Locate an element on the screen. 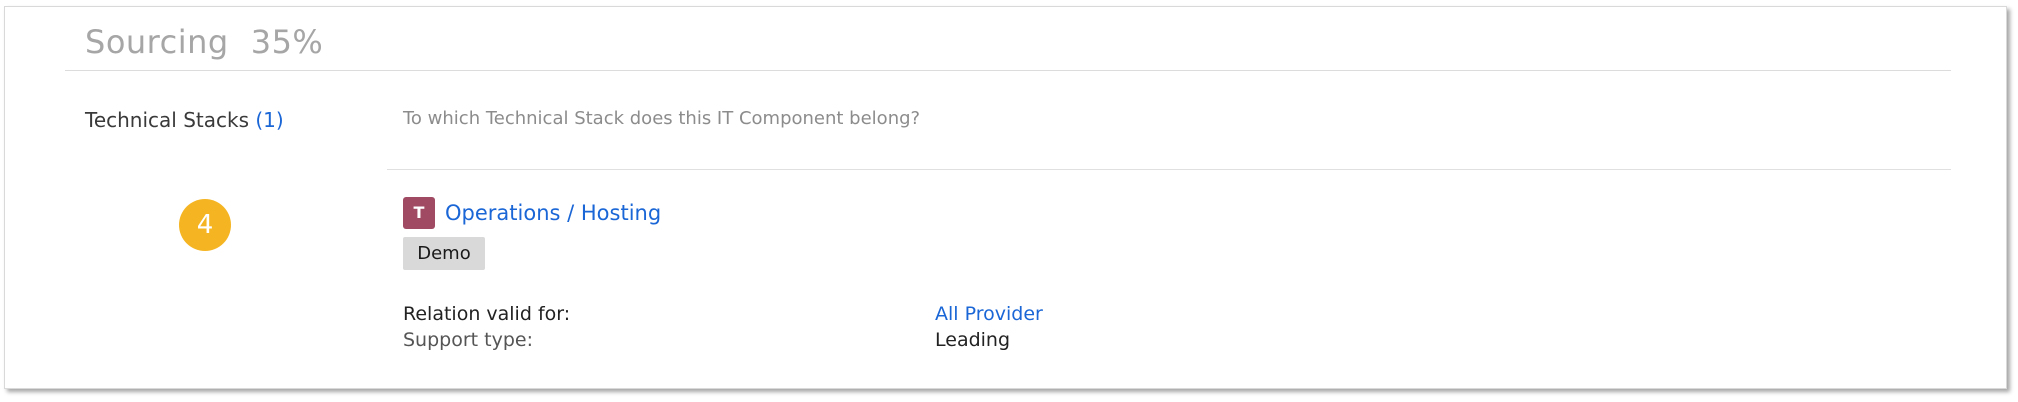 Image resolution: width=2018 pixels, height=402 pixels. technical-stack-item: T Operations / Hosting is located at coordinates (532, 213).